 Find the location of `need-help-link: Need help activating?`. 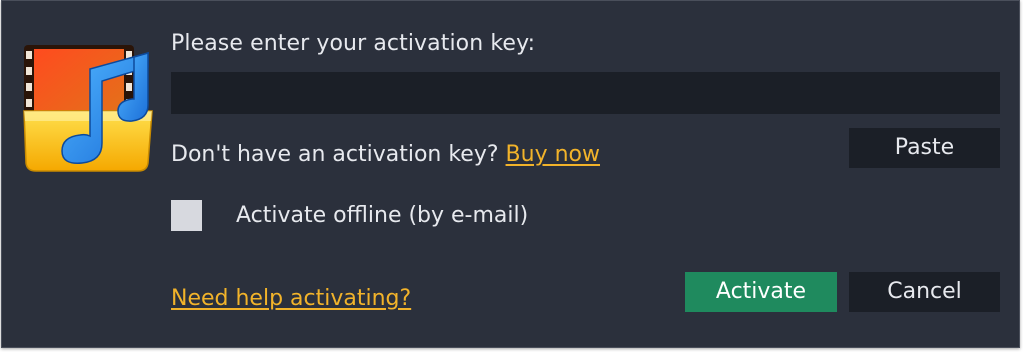

need-help-link: Need help activating? is located at coordinates (291, 299).